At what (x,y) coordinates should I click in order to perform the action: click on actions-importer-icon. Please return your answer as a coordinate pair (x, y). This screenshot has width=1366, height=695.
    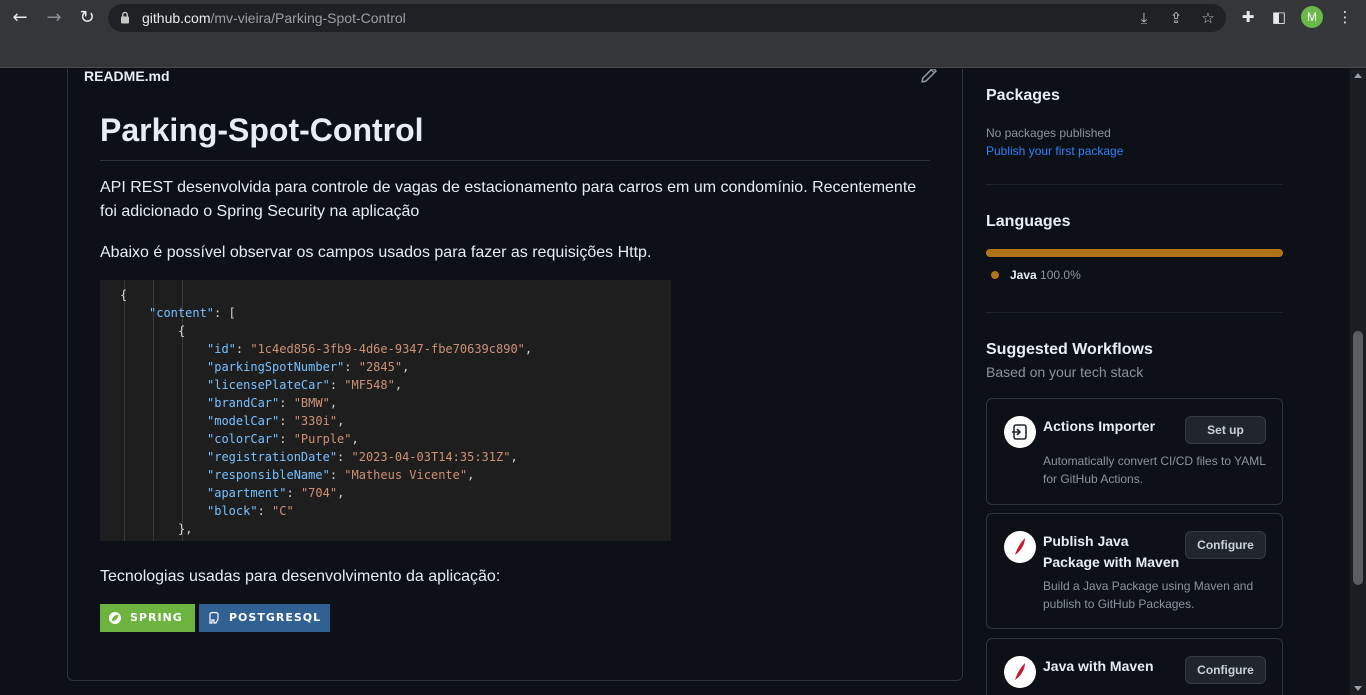
    Looking at the image, I should click on (1020, 432).